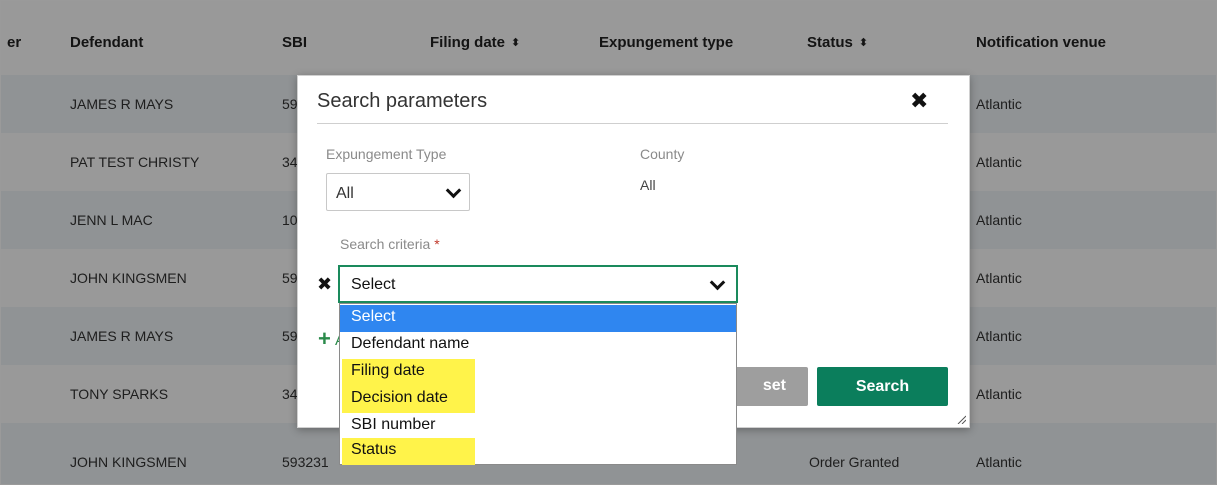  I want to click on option-sbi-number: SBI number, so click(538, 426).